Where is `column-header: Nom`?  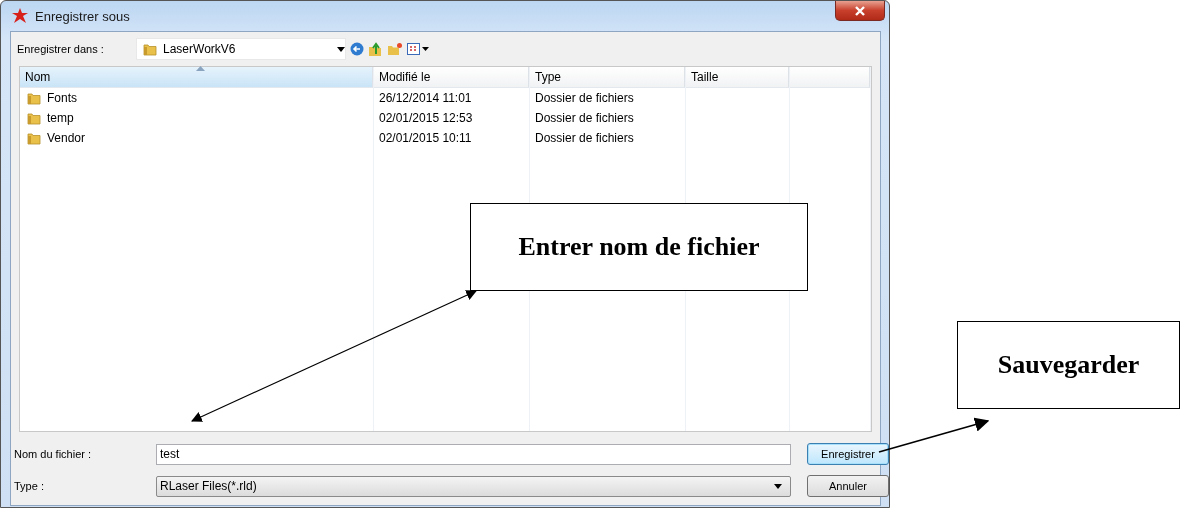 column-header: Nom is located at coordinates (196, 77).